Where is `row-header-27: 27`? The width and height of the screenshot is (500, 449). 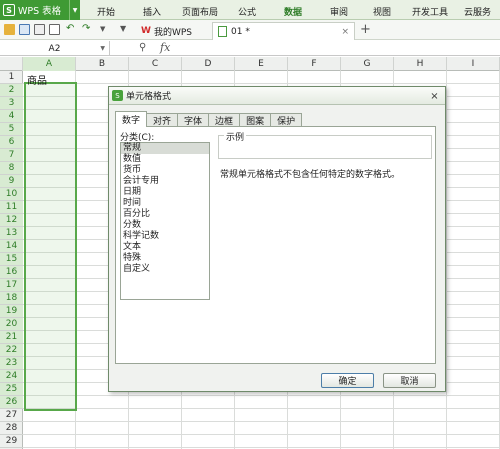 row-header-27: 27 is located at coordinates (11, 415).